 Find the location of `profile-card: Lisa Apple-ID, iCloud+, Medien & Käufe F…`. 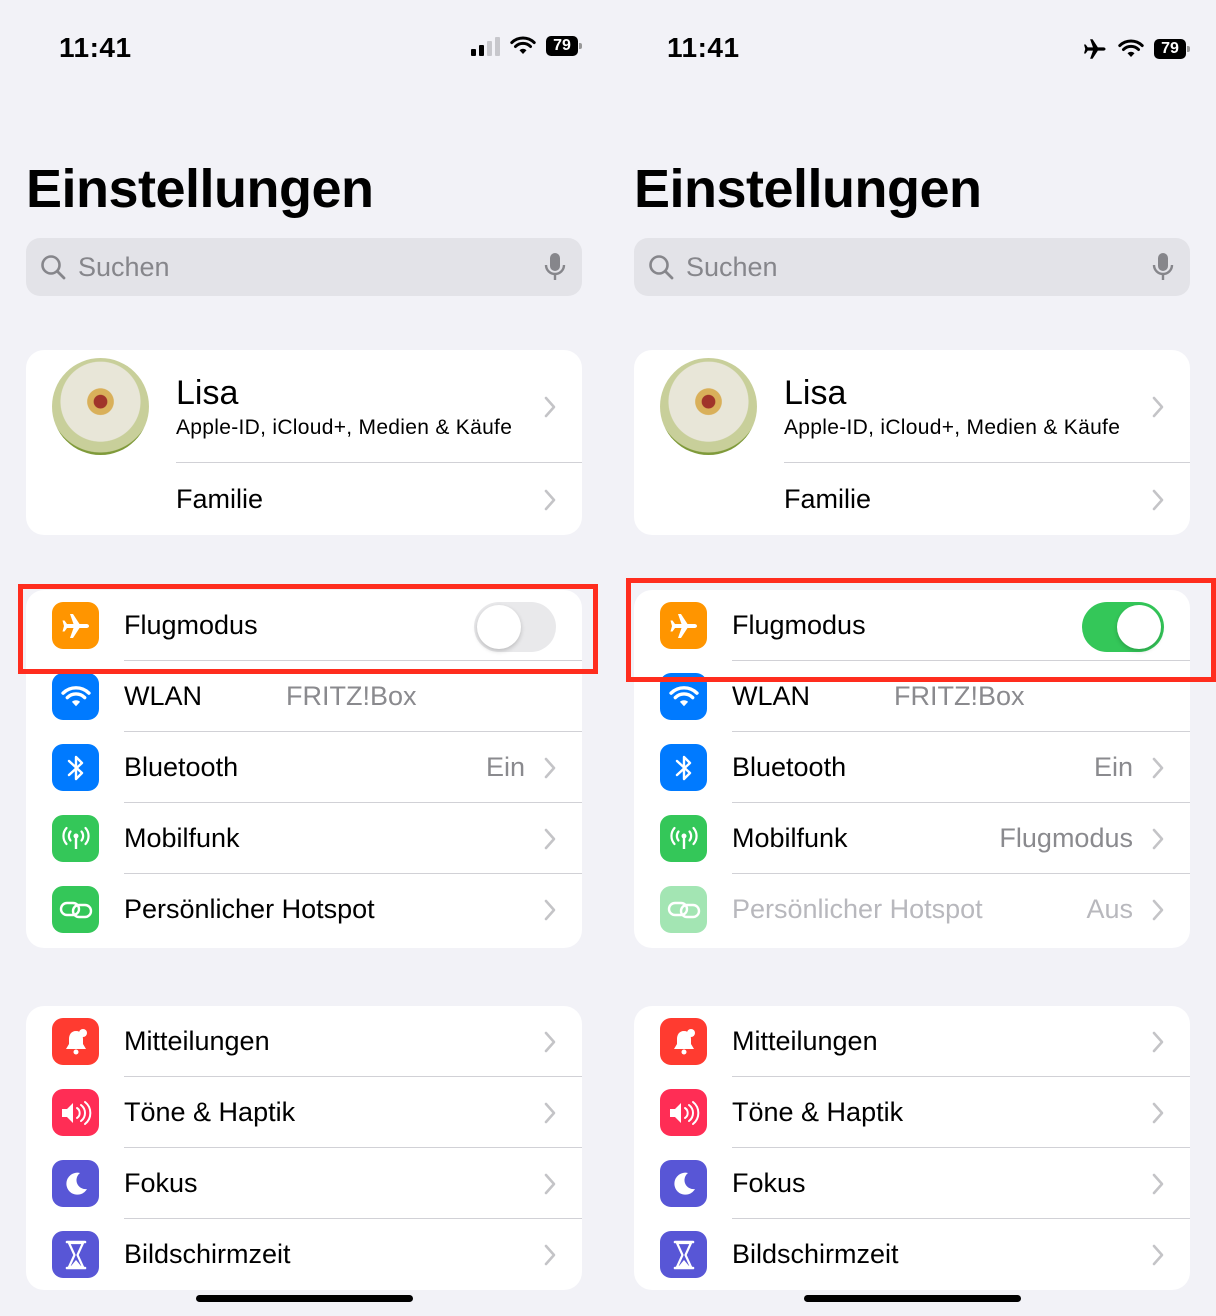

profile-card: Lisa Apple-ID, iCloud+, Medien & Käufe F… is located at coordinates (912, 442).